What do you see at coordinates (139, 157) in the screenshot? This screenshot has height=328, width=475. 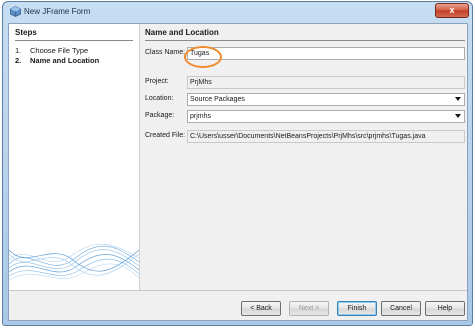 I see `panel-divider` at bounding box center [139, 157].